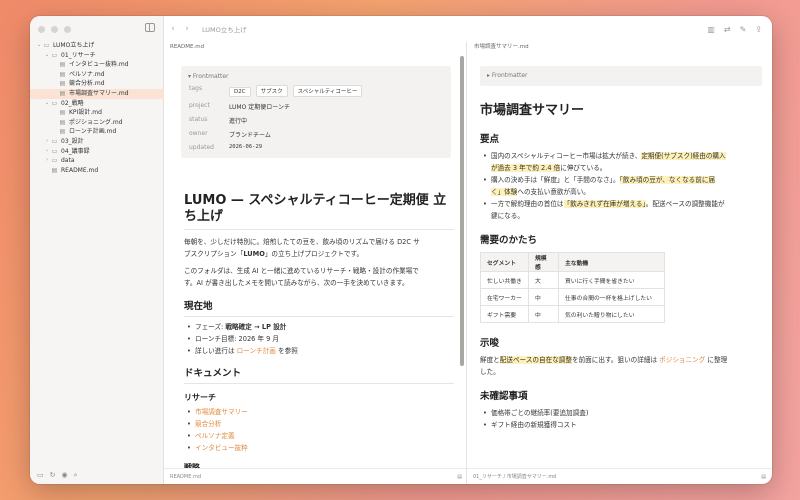 This screenshot has width=800, height=500. What do you see at coordinates (80, 170) in the screenshot?
I see `tree-label: README.md` at bounding box center [80, 170].